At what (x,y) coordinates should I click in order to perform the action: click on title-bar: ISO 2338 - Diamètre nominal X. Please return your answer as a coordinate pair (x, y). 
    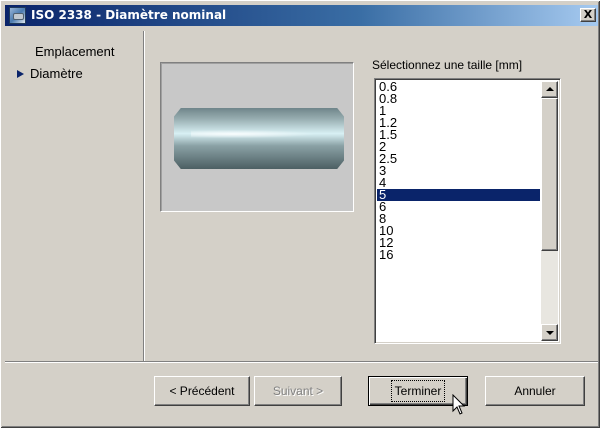
    Looking at the image, I should click on (301, 15).